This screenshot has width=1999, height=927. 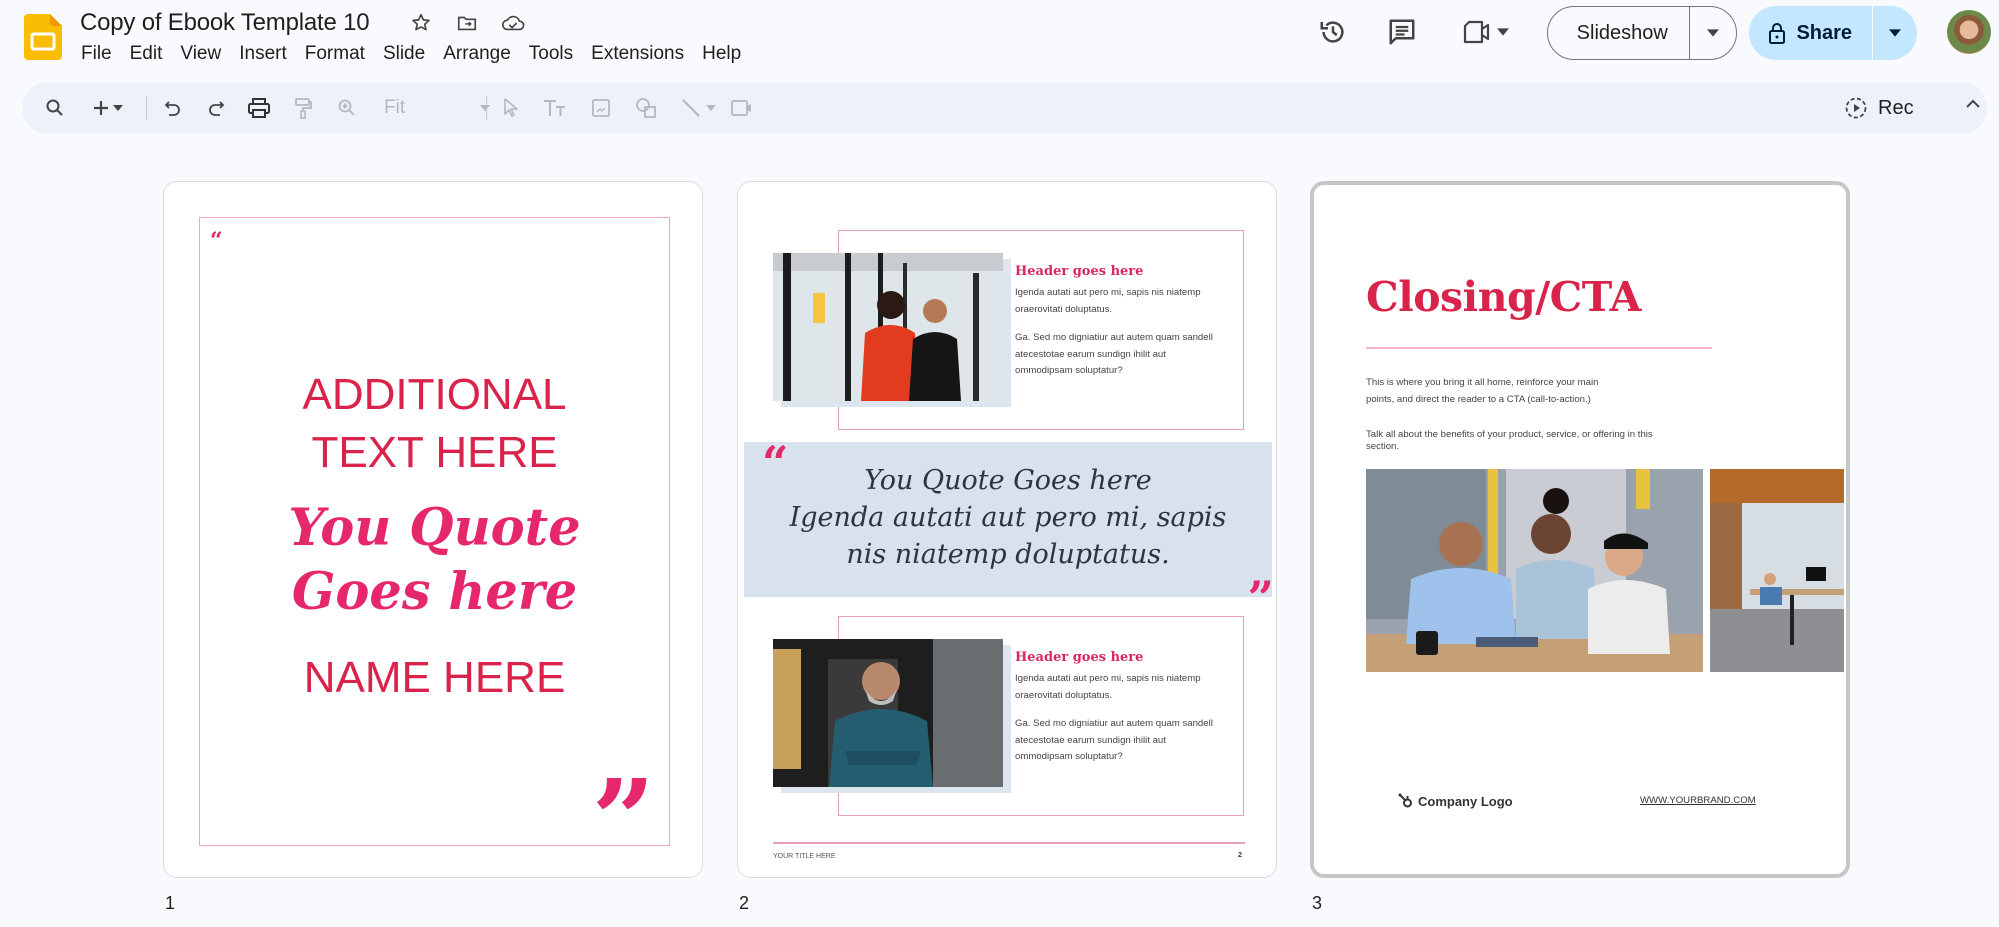 What do you see at coordinates (263, 54) in the screenshot?
I see `menu-insert: Insert` at bounding box center [263, 54].